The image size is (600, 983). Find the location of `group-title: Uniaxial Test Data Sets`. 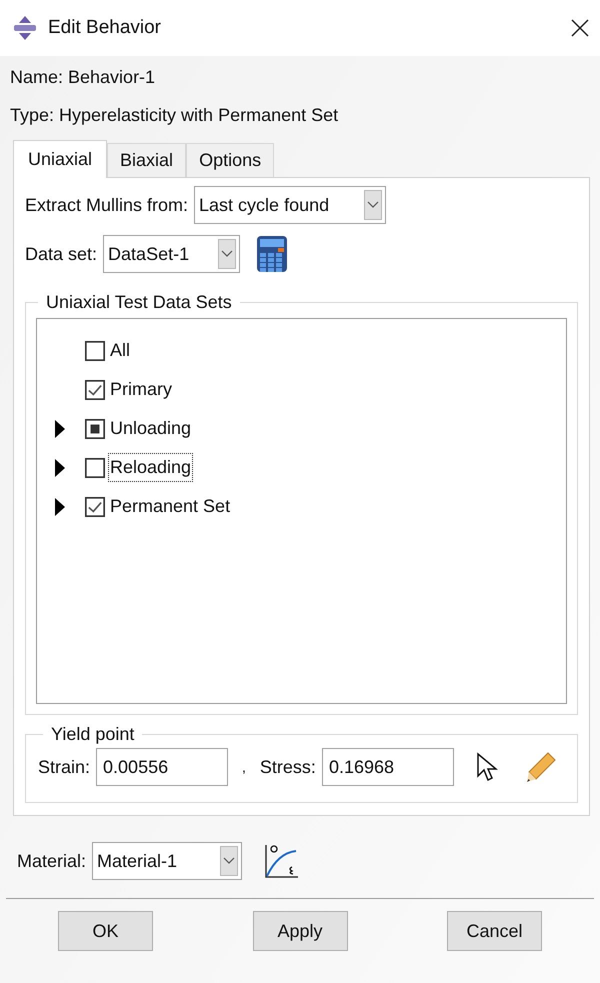

group-title: Uniaxial Test Data Sets is located at coordinates (139, 302).